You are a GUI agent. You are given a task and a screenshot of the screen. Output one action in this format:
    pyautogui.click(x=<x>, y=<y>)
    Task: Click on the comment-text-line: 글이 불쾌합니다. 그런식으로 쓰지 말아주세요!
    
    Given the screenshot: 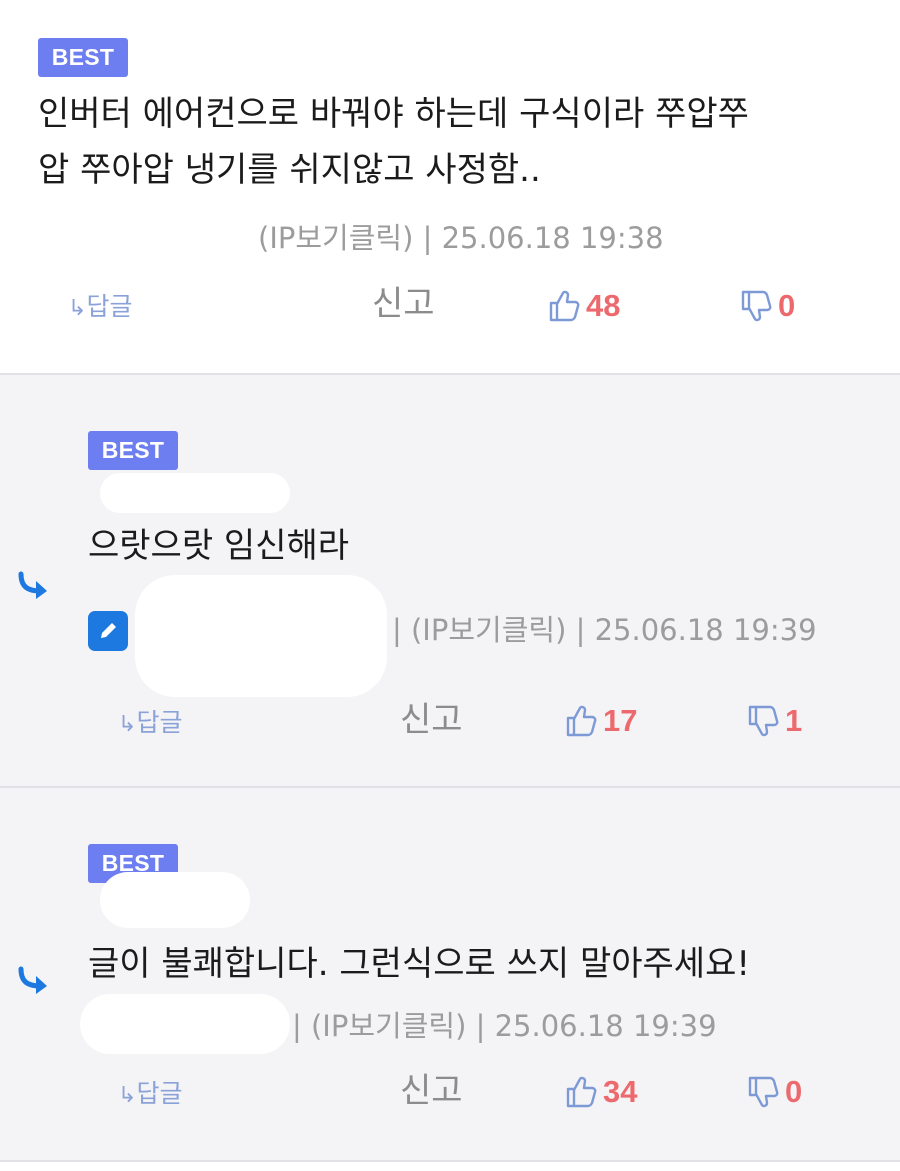 What is the action you would take?
    pyautogui.click(x=419, y=964)
    